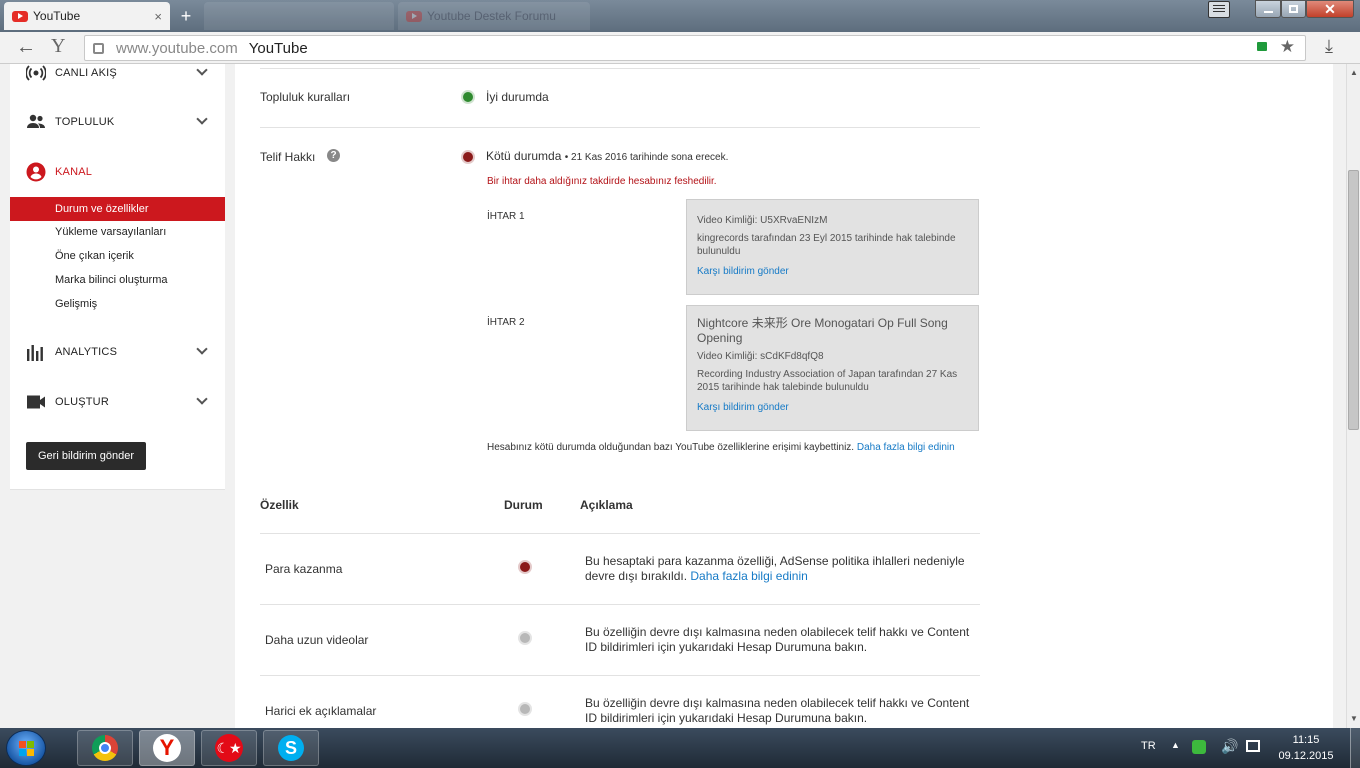  What do you see at coordinates (26, 47) in the screenshot?
I see `back-arrow-icon: ←` at bounding box center [26, 47].